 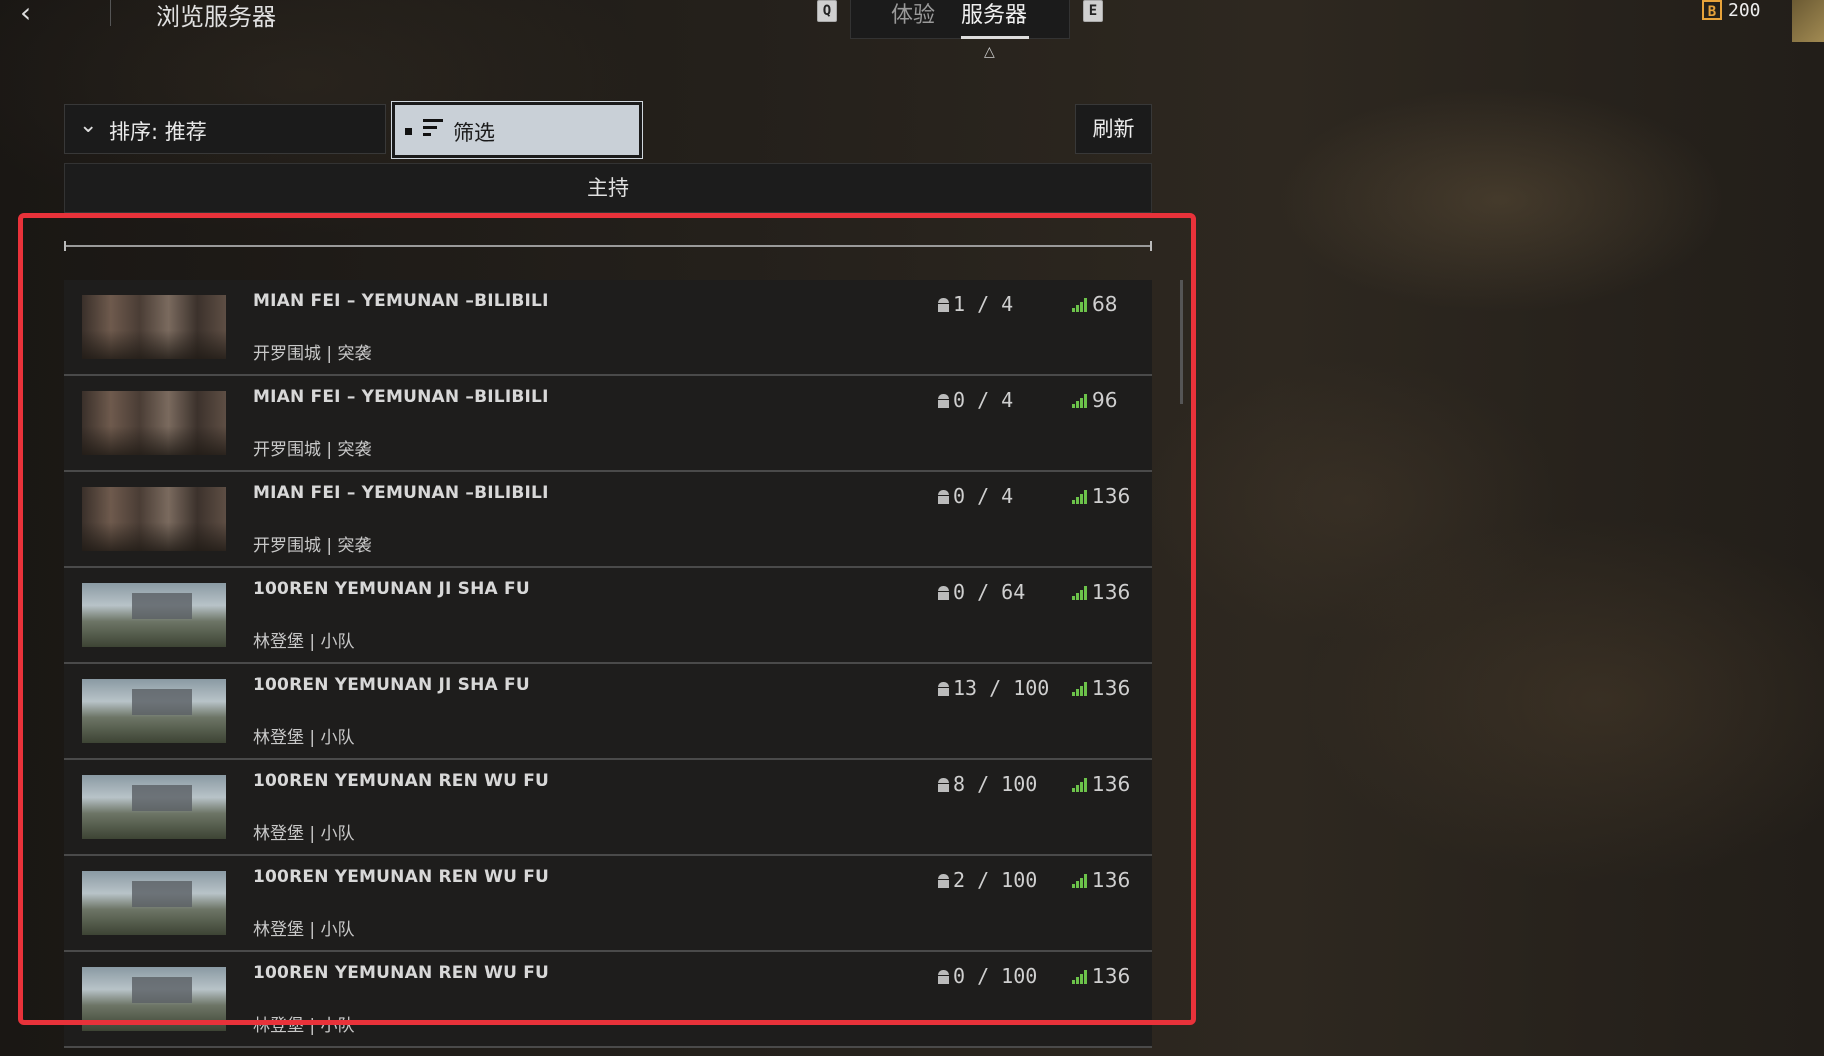 What do you see at coordinates (994, 14) in the screenshot?
I see `tab-servers: 服务器` at bounding box center [994, 14].